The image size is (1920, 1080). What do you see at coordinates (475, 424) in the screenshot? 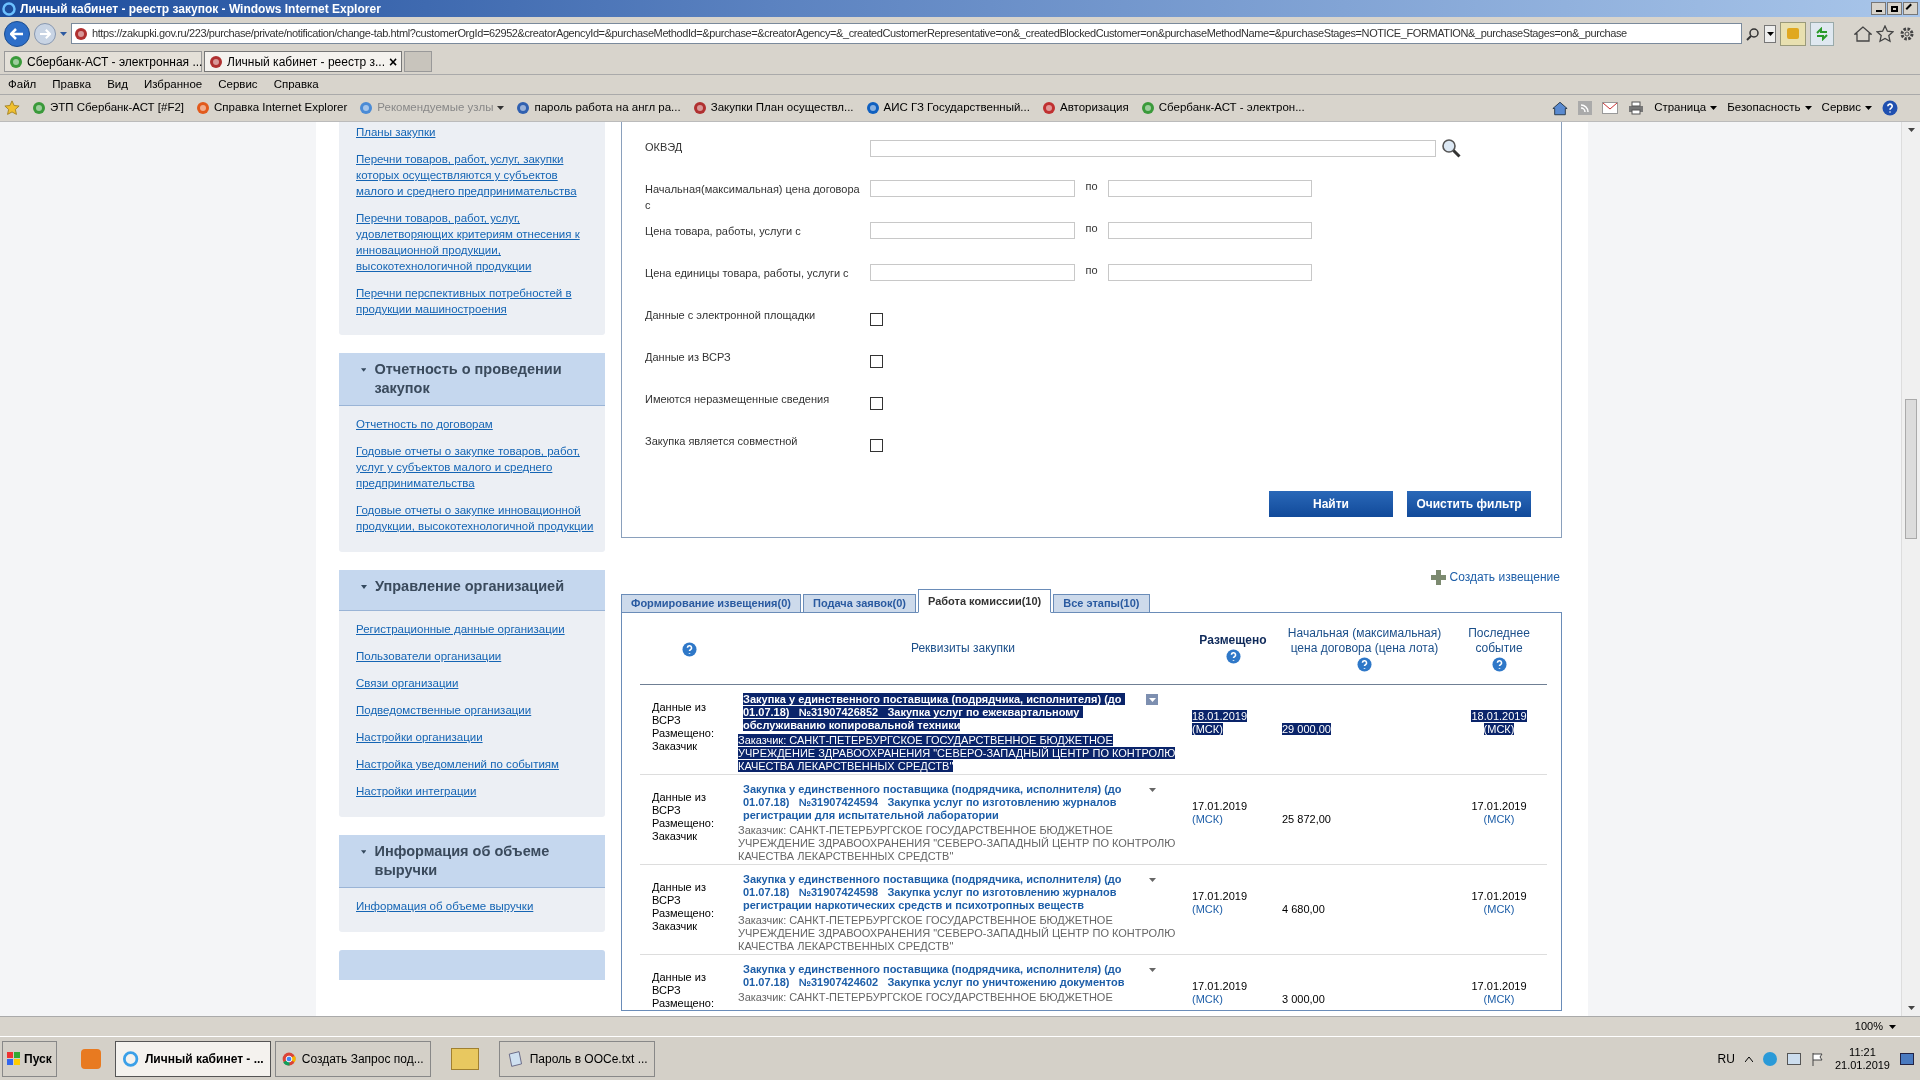
I see `sidebar-link: Отчетность по договорам` at bounding box center [475, 424].